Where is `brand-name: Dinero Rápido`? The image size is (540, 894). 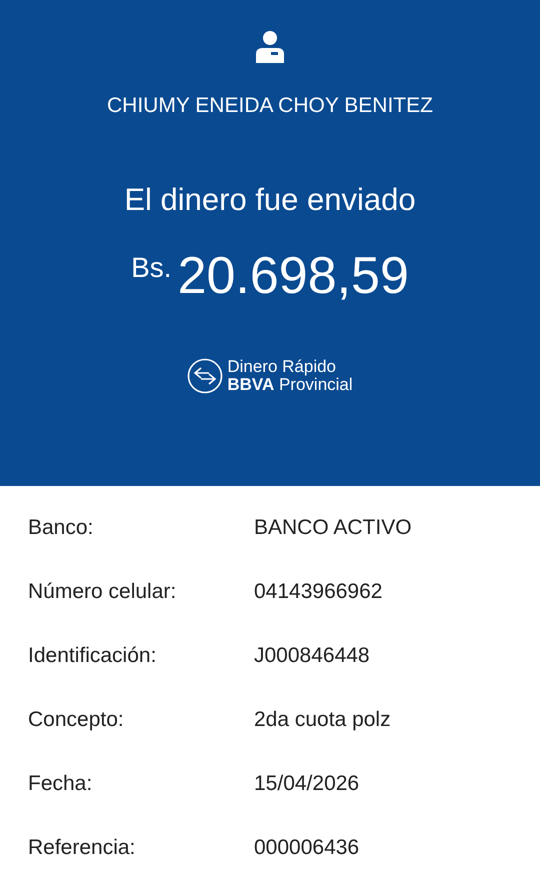
brand-name: Dinero Rápido is located at coordinates (282, 367).